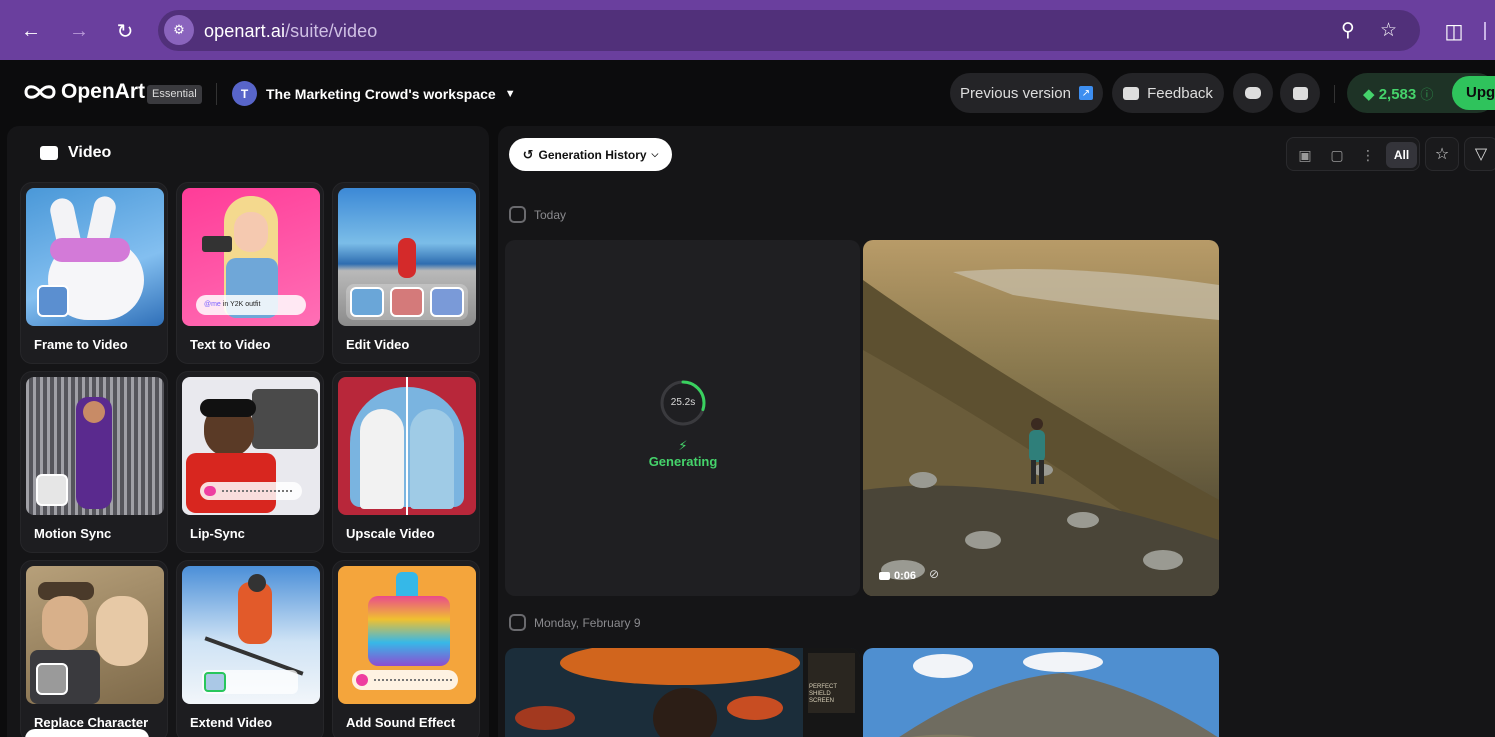 The width and height of the screenshot is (1495, 737). Describe the element at coordinates (1337, 155) in the screenshot. I see `video-filter-icon: ▢` at that location.